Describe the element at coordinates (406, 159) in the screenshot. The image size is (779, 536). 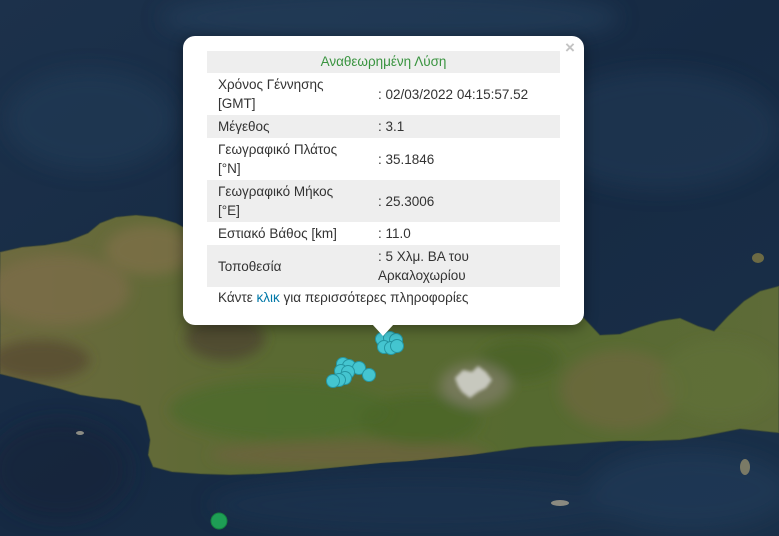
I see `info-value: : 35.1846` at that location.